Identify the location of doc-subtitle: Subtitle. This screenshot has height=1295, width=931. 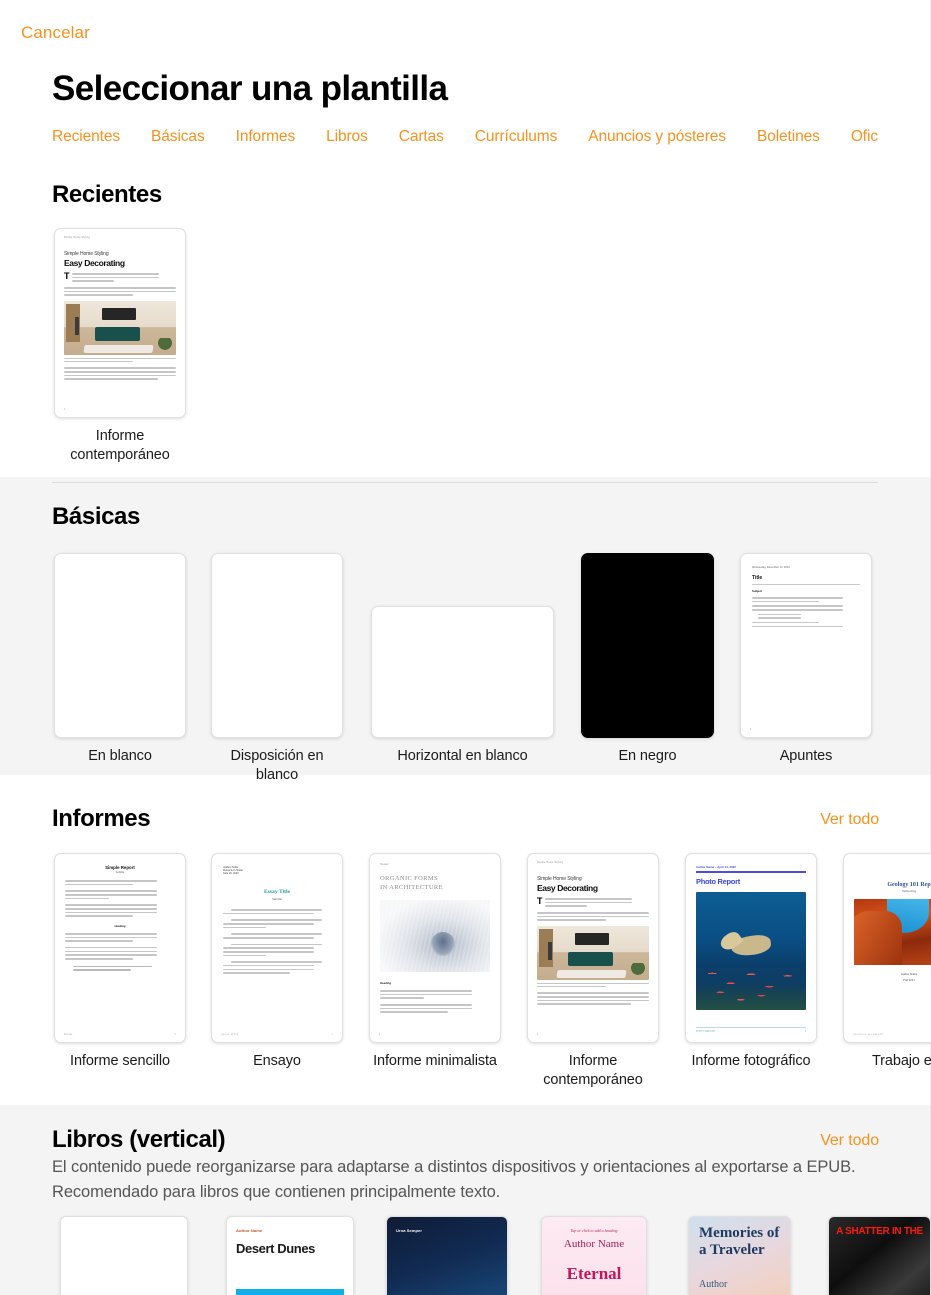
(120, 872).